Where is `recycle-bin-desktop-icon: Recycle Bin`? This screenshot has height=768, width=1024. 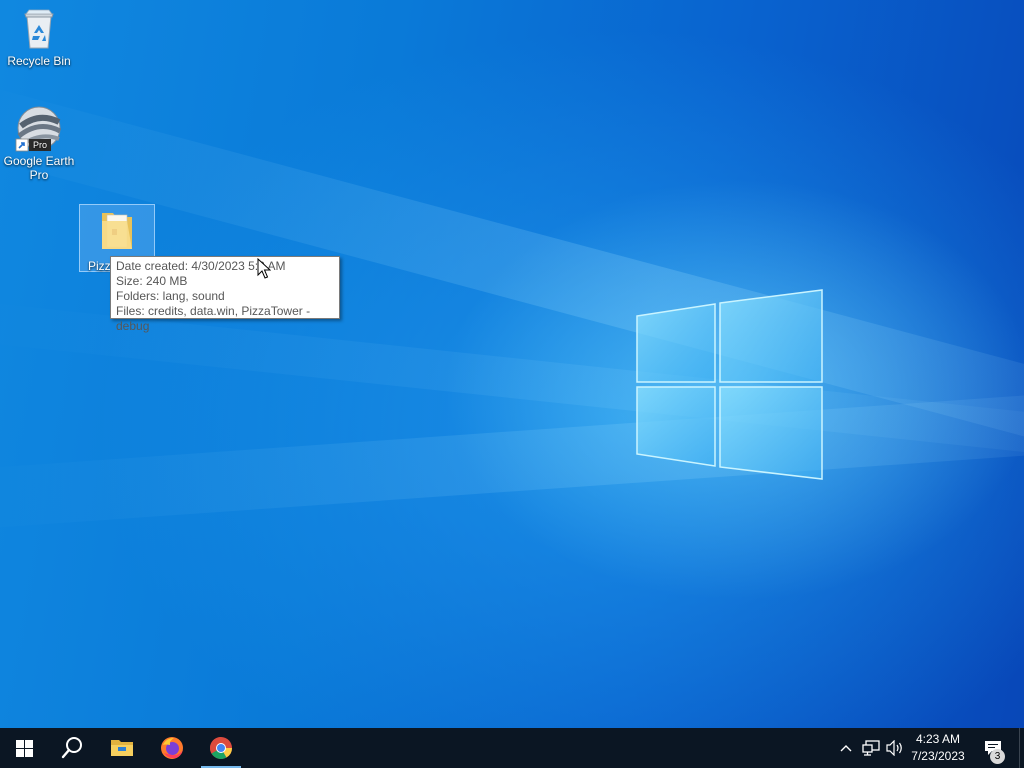
recycle-bin-desktop-icon: Recycle Bin is located at coordinates (39, 37).